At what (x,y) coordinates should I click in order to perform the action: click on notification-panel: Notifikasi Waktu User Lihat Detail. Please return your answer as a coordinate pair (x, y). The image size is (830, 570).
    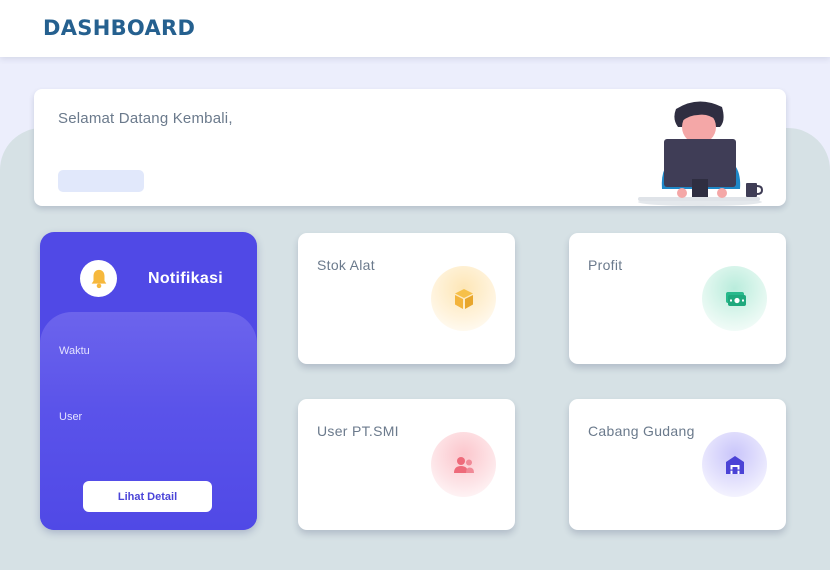
    Looking at the image, I should click on (148, 381).